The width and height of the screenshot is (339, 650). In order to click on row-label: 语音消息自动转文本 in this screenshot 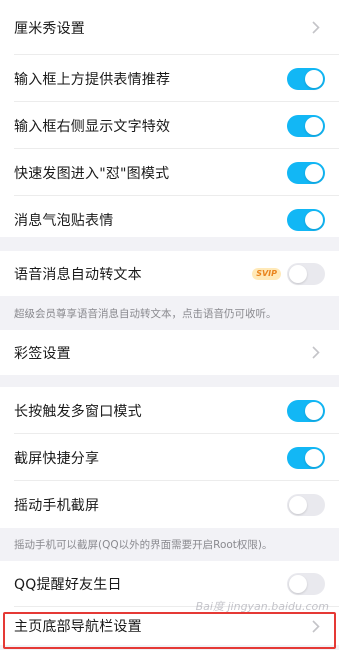, I will do `click(78, 274)`.